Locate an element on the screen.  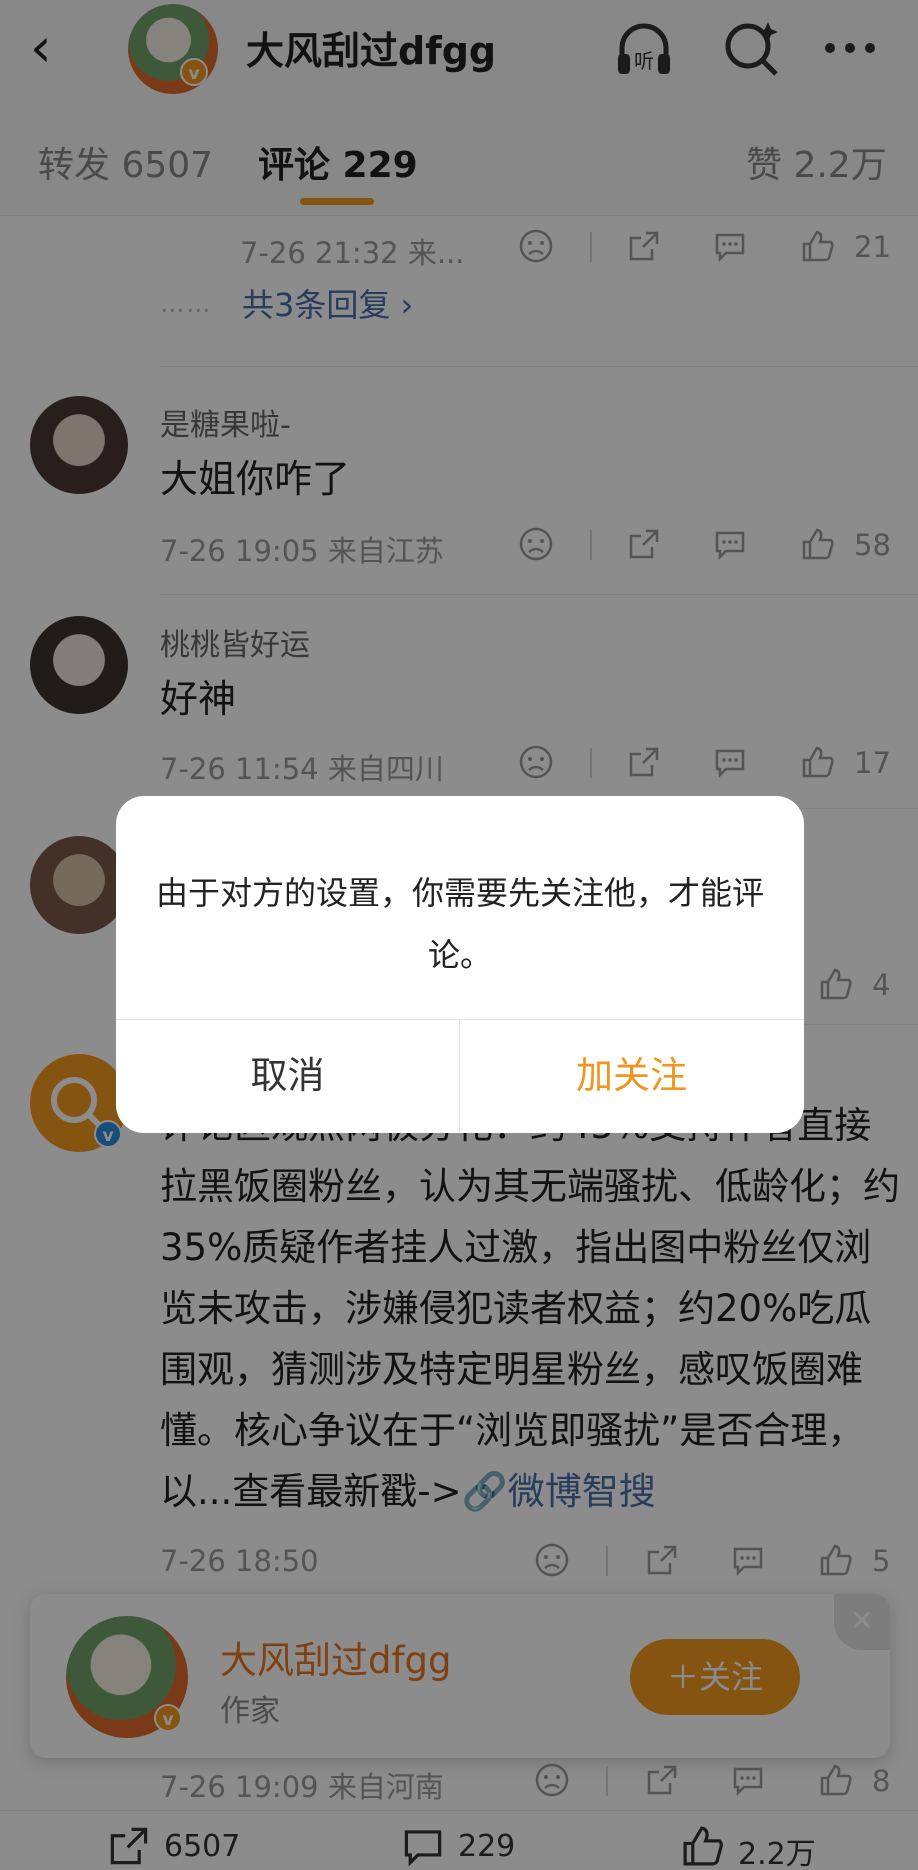
dialog-message: 由于对方的设置，你需要先关注他，才能评论。 is located at coordinates (460, 924).